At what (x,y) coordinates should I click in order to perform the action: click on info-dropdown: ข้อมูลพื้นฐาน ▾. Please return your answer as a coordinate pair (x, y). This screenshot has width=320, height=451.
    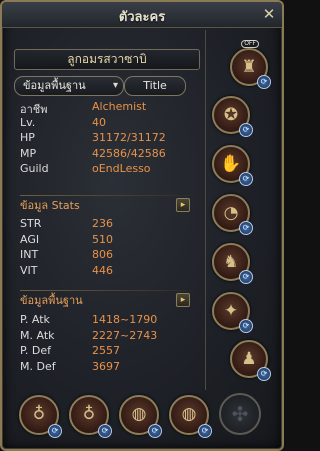
    Looking at the image, I should click on (69, 86).